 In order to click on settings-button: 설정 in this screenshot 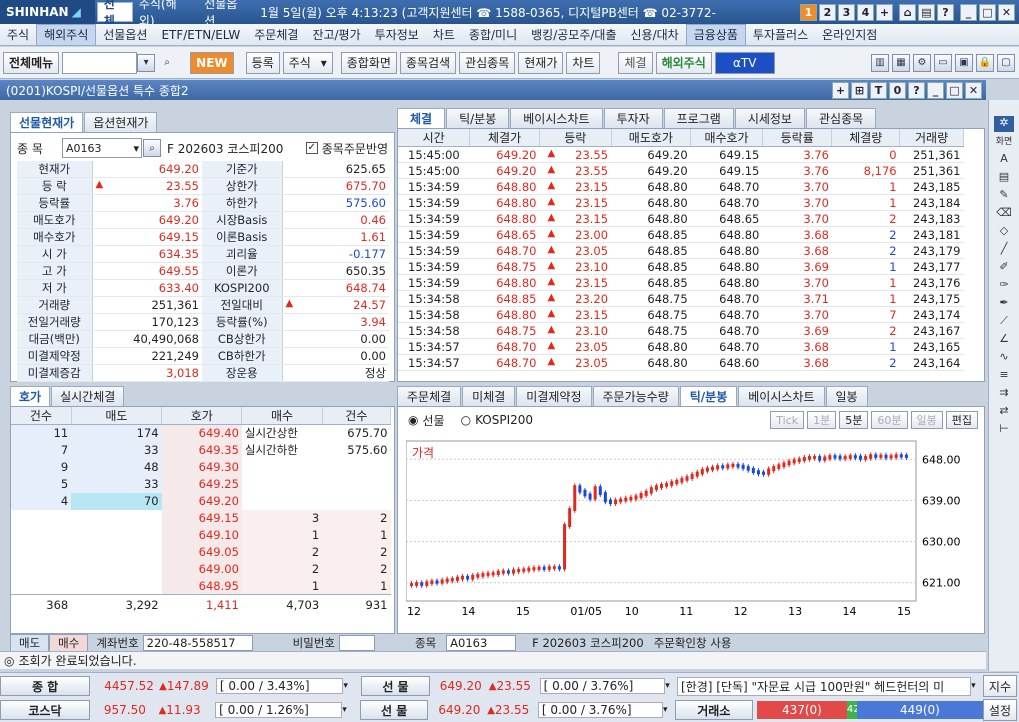, I will do `click(999, 710)`.